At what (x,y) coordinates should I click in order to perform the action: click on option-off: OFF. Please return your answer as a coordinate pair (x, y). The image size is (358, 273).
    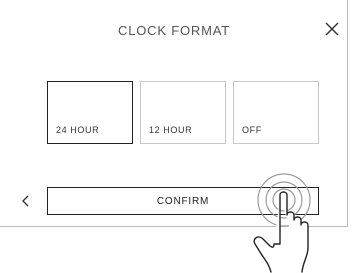
    Looking at the image, I should click on (276, 112).